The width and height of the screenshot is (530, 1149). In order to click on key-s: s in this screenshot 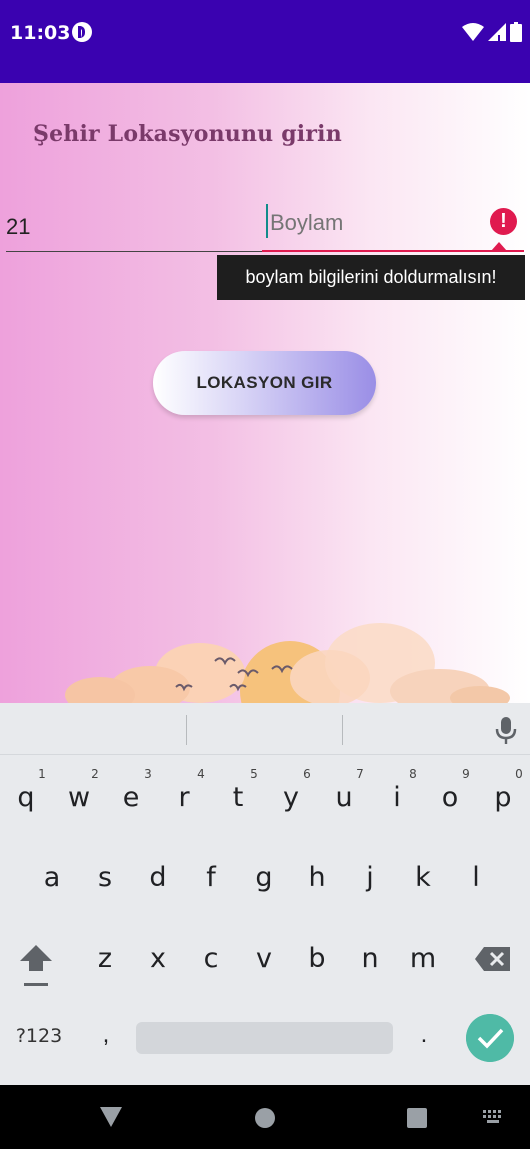, I will do `click(105, 878)`.